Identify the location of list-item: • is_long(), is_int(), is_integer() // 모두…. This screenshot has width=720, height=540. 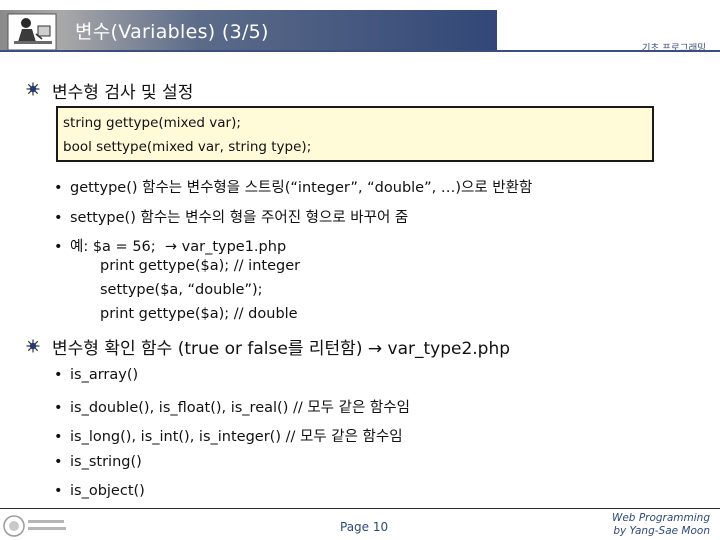
(228, 437).